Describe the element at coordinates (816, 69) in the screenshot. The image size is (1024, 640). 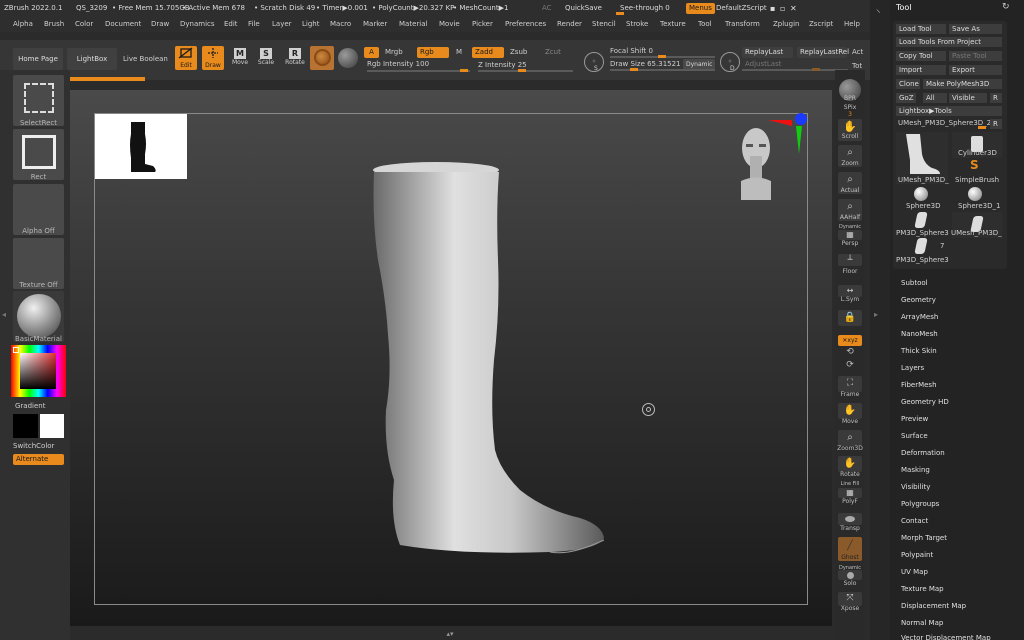
I see `adjust-last-knob` at that location.